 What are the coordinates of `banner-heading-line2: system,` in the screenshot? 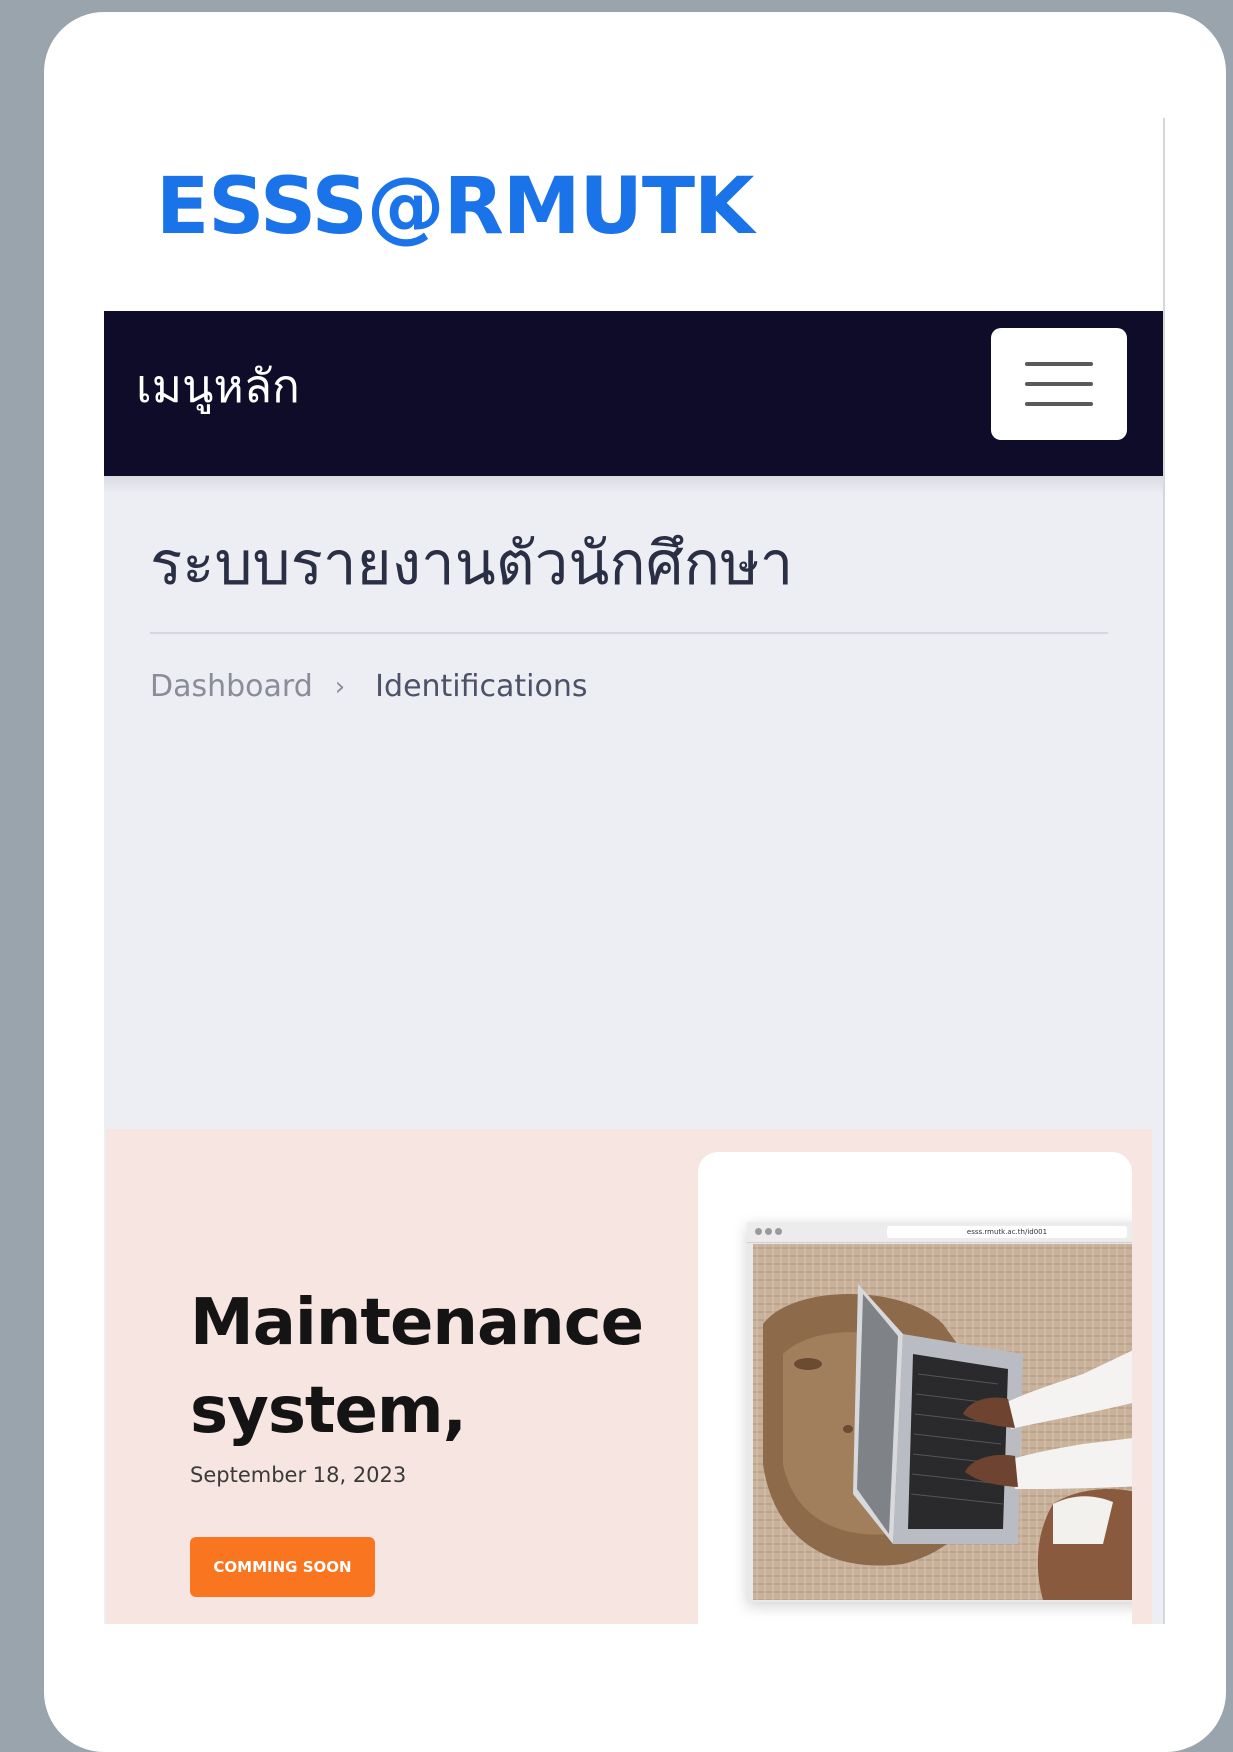 It's located at (328, 1411).